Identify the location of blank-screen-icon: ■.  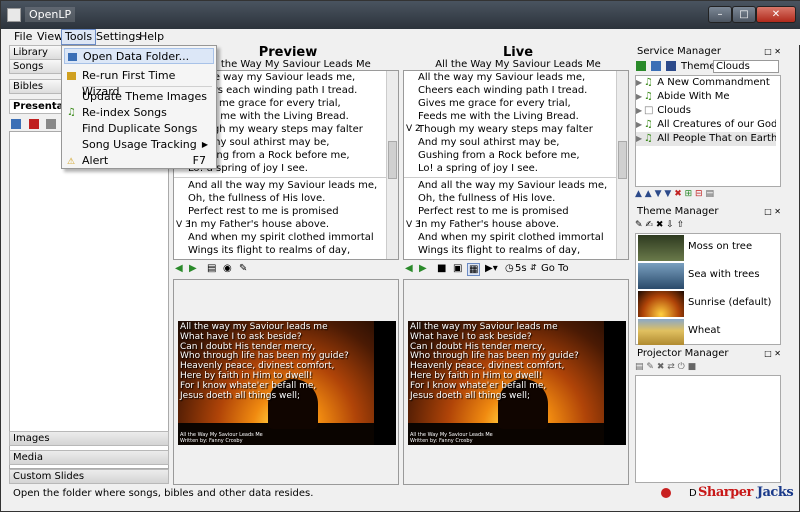
(441, 268).